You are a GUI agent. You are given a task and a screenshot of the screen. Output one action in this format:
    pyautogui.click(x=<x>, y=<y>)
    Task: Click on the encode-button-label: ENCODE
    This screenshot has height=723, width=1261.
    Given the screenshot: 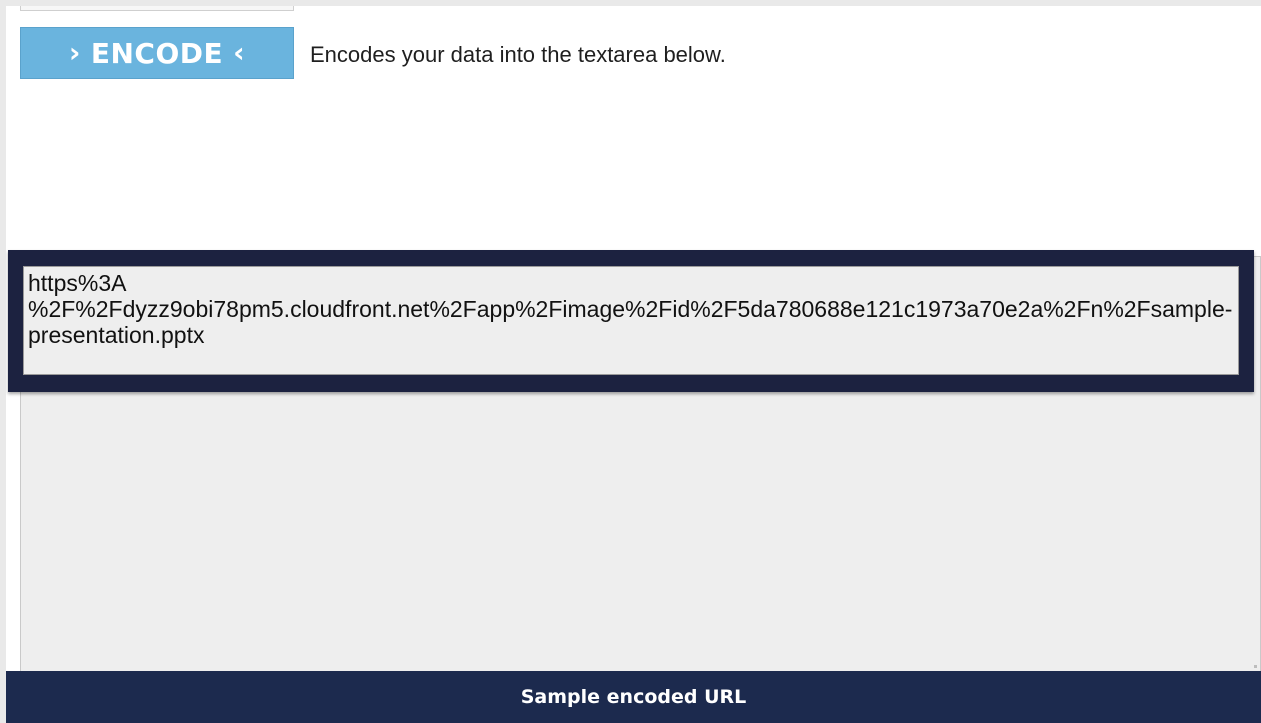 What is the action you would take?
    pyautogui.click(x=157, y=53)
    